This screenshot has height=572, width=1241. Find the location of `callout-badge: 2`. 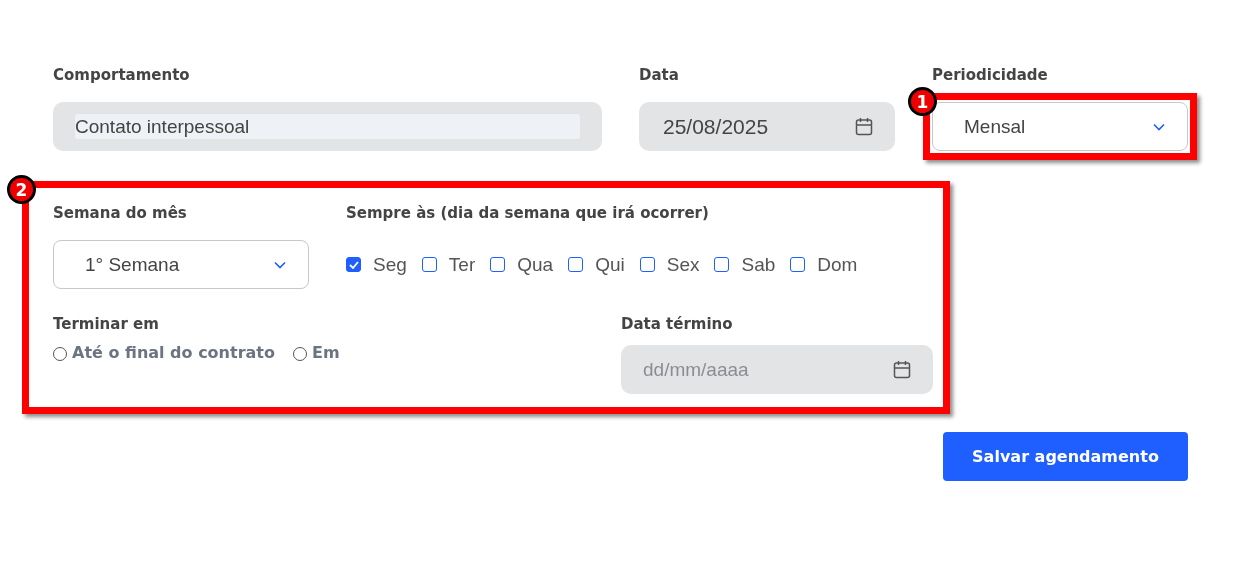

callout-badge: 2 is located at coordinates (21, 189).